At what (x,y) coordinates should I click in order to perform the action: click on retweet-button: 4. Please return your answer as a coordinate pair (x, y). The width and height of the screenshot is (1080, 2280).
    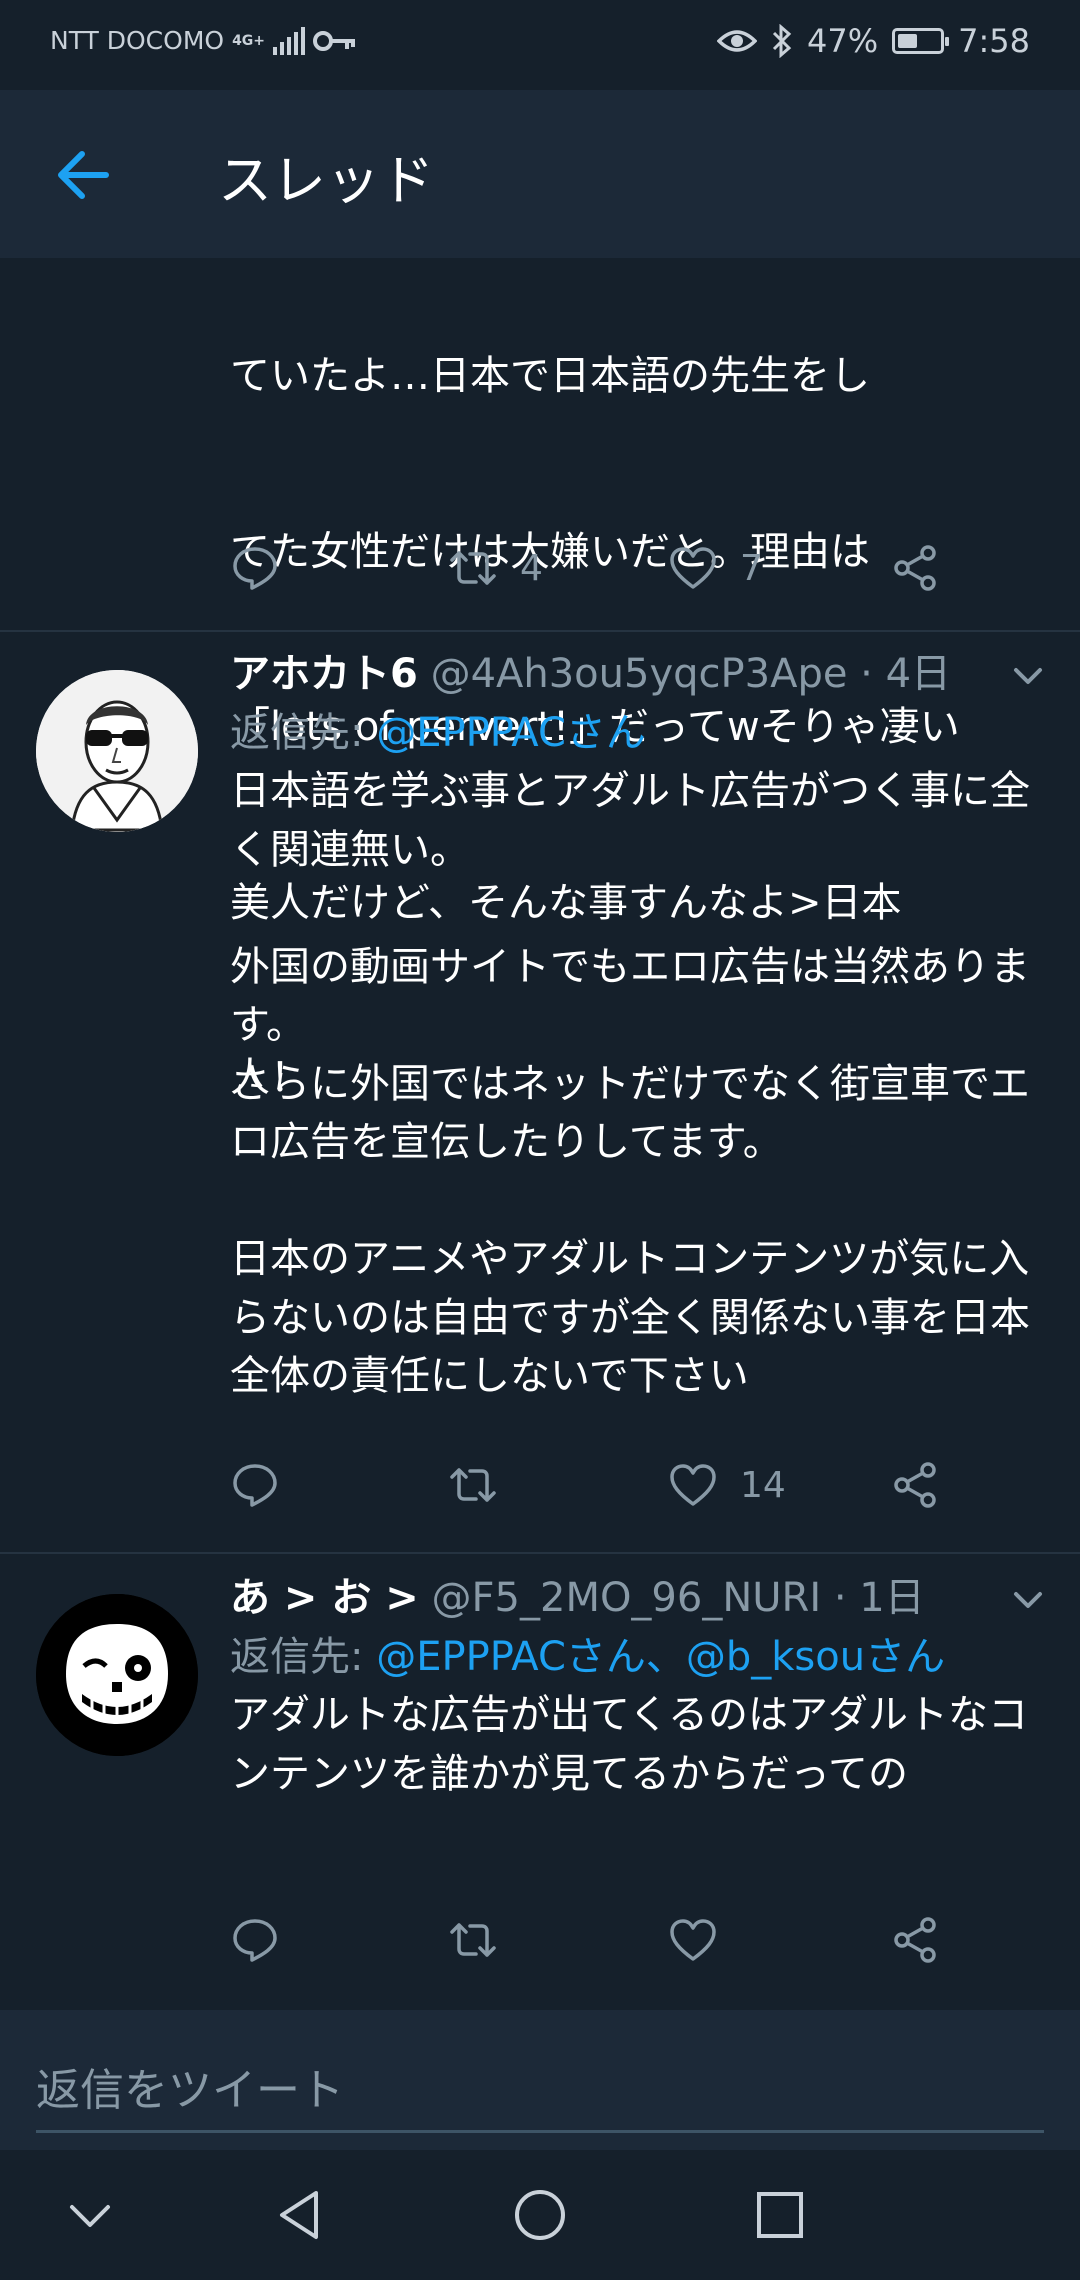
    Looking at the image, I should click on (495, 568).